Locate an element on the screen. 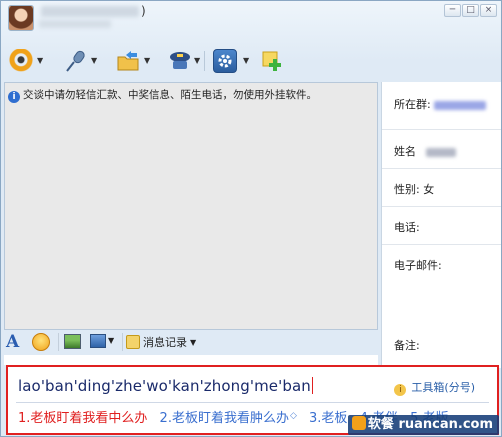  window-controls: ─ □ × is located at coordinates (470, 10).